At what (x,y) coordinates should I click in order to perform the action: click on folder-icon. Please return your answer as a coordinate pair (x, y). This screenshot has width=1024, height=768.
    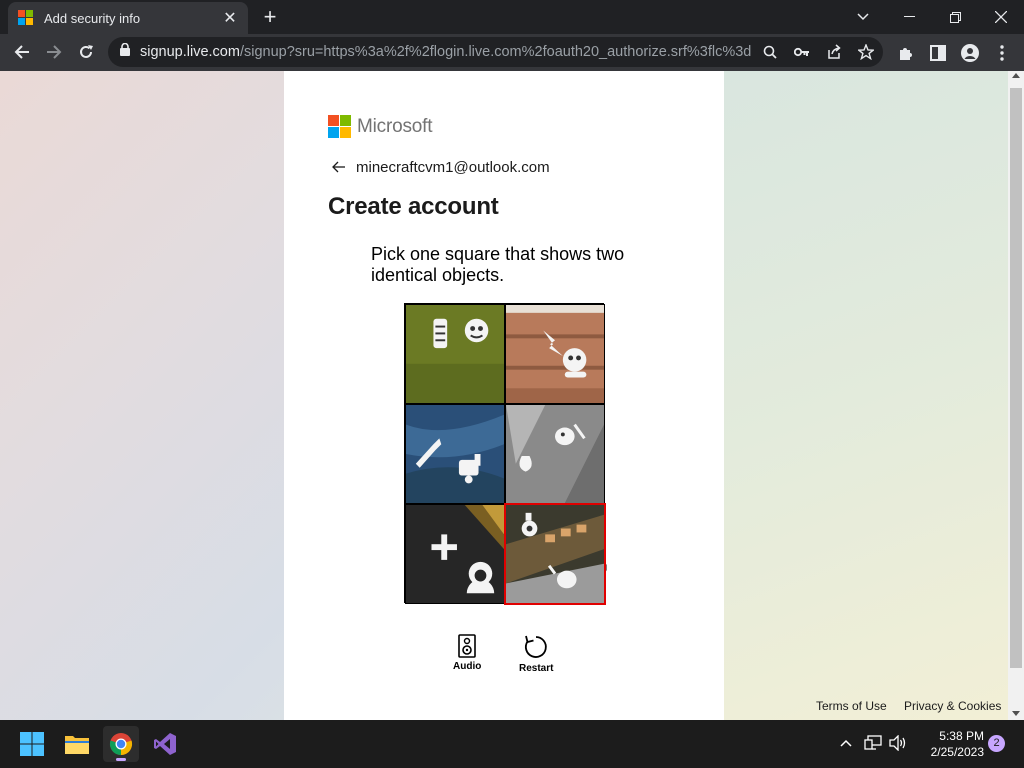
    Looking at the image, I should click on (77, 745).